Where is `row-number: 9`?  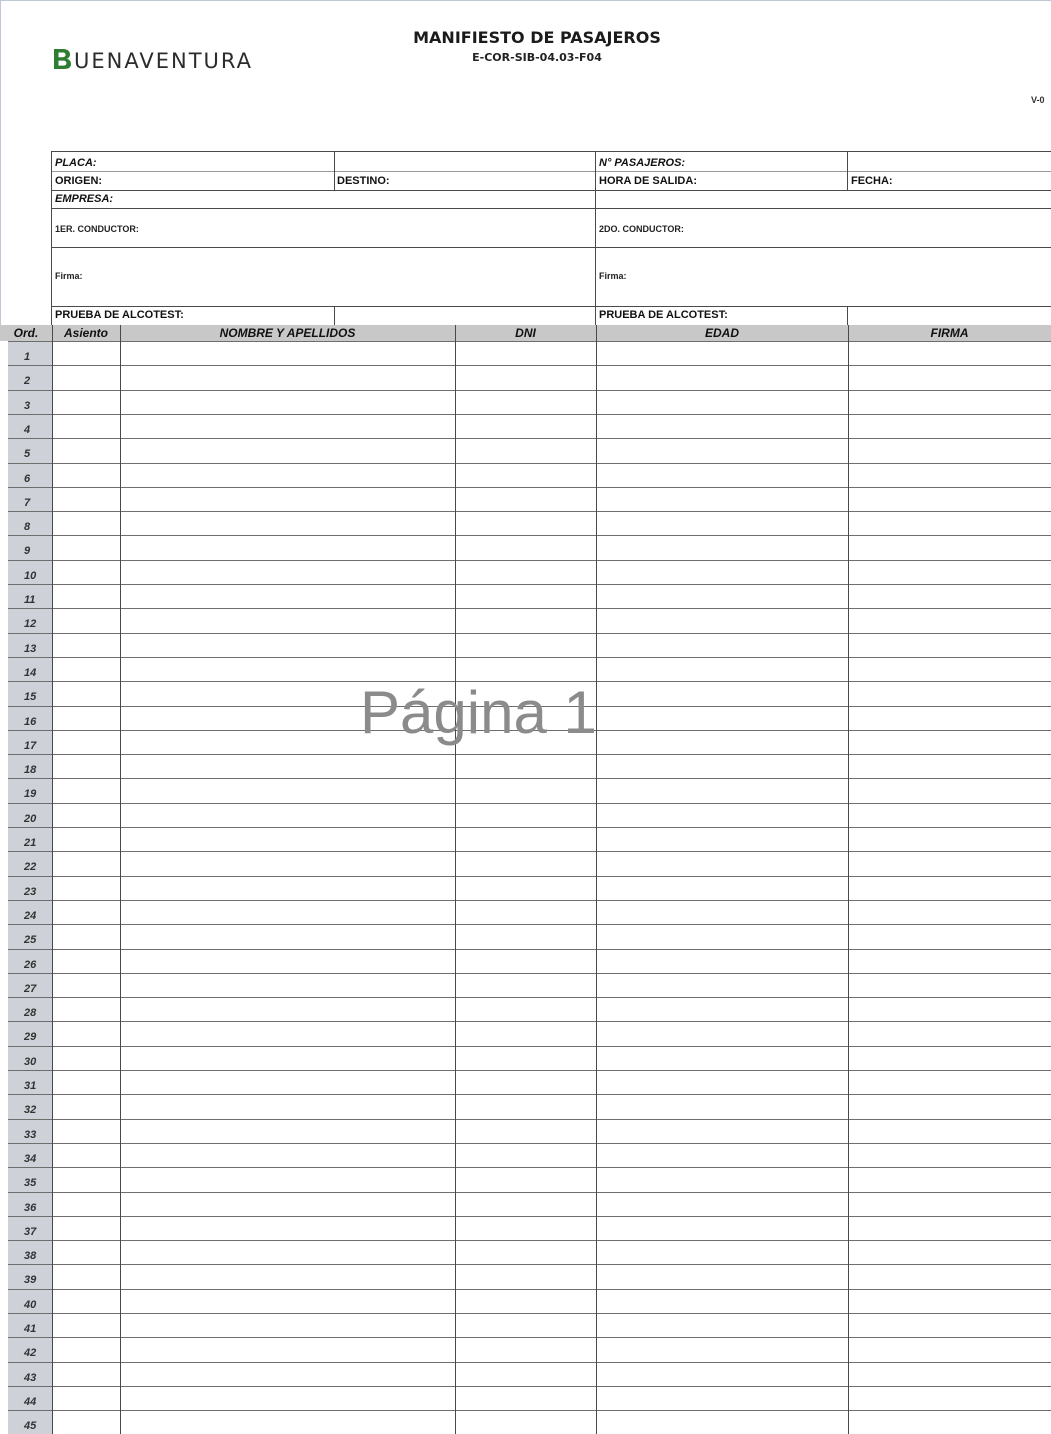
row-number: 9 is located at coordinates (27, 551).